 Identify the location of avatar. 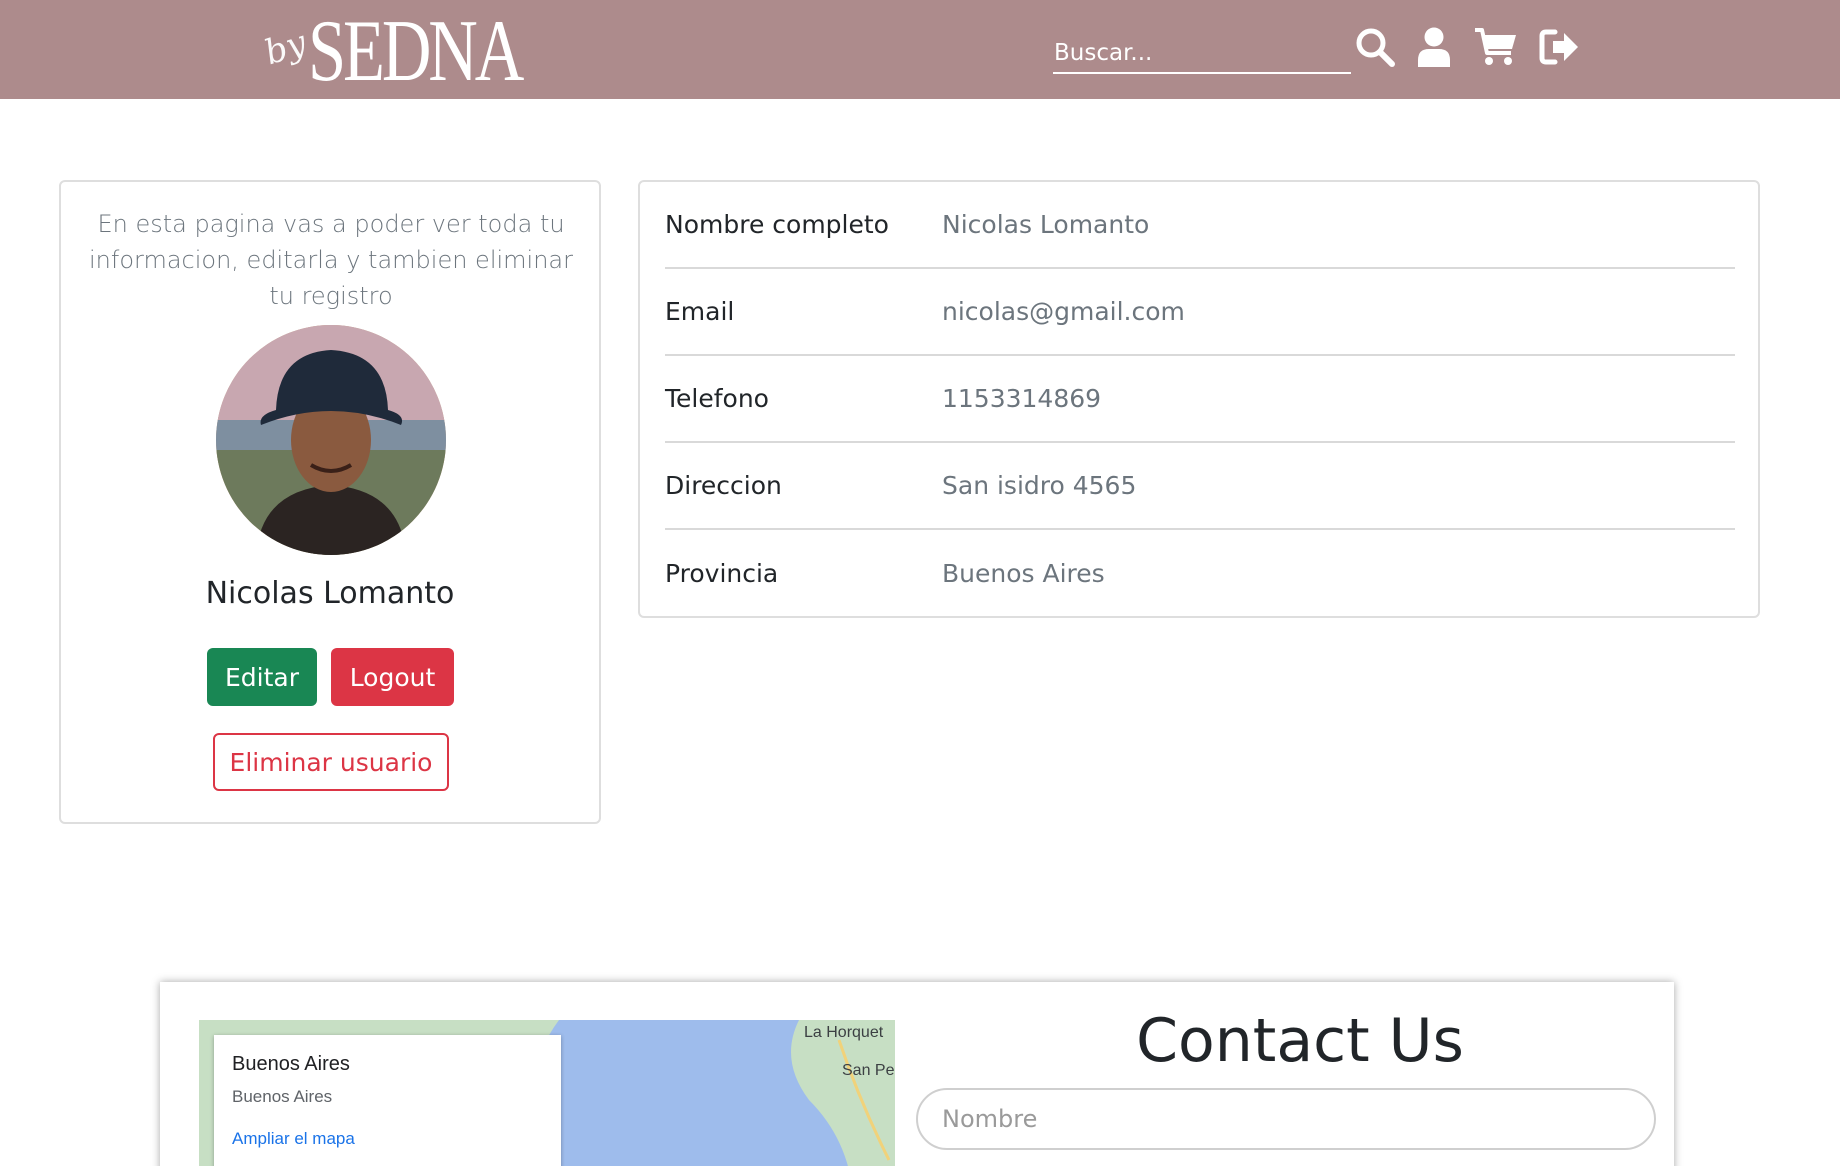
(331, 440).